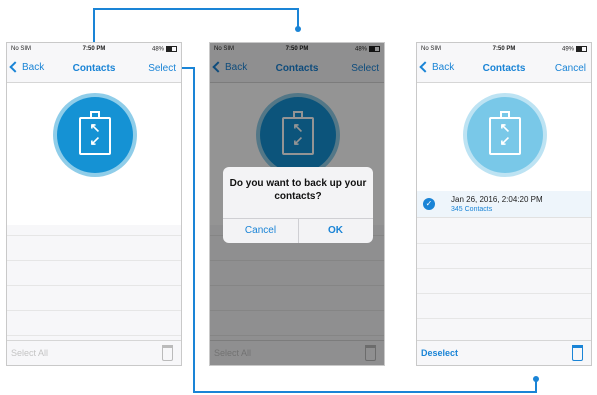 The image size is (597, 395). Describe the element at coordinates (570, 68) in the screenshot. I see `cancel-nav-button: Cancel` at that location.